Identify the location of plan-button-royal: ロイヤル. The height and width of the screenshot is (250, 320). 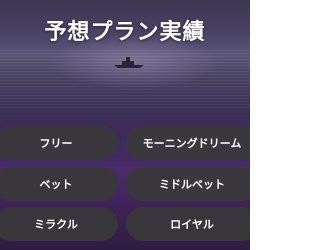
(188, 224).